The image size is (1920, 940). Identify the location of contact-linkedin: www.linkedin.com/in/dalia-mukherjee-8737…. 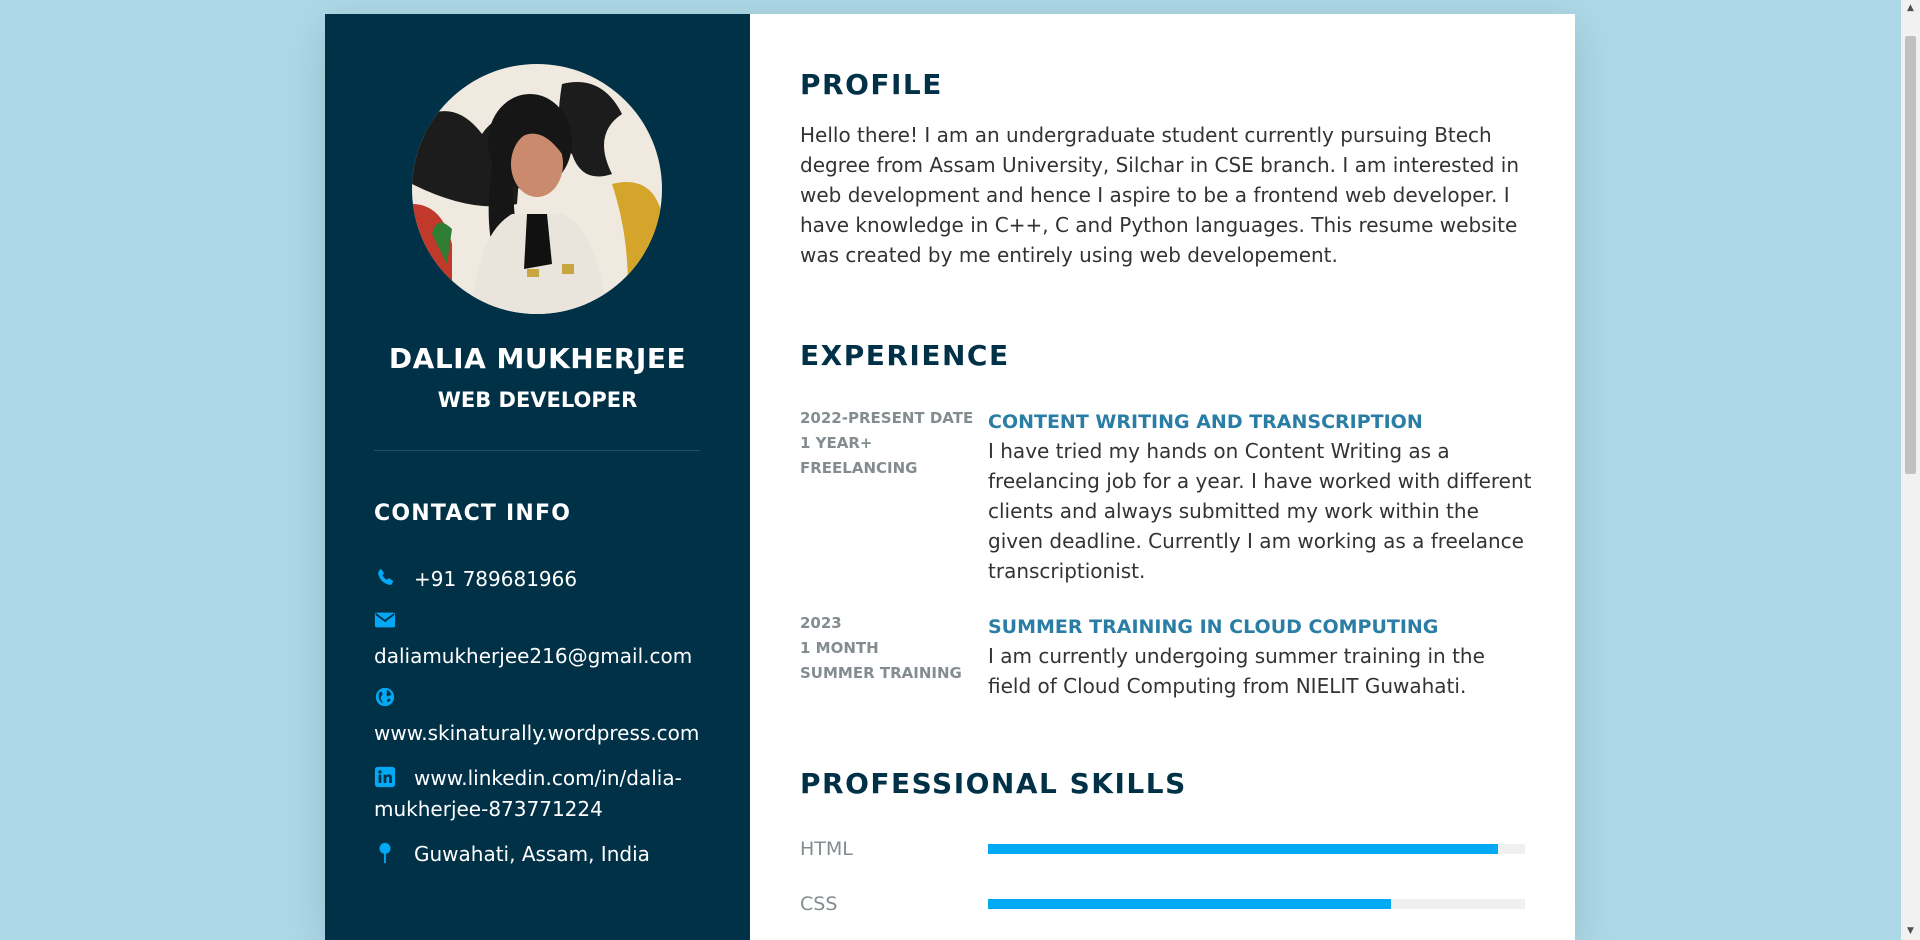
(539, 794).